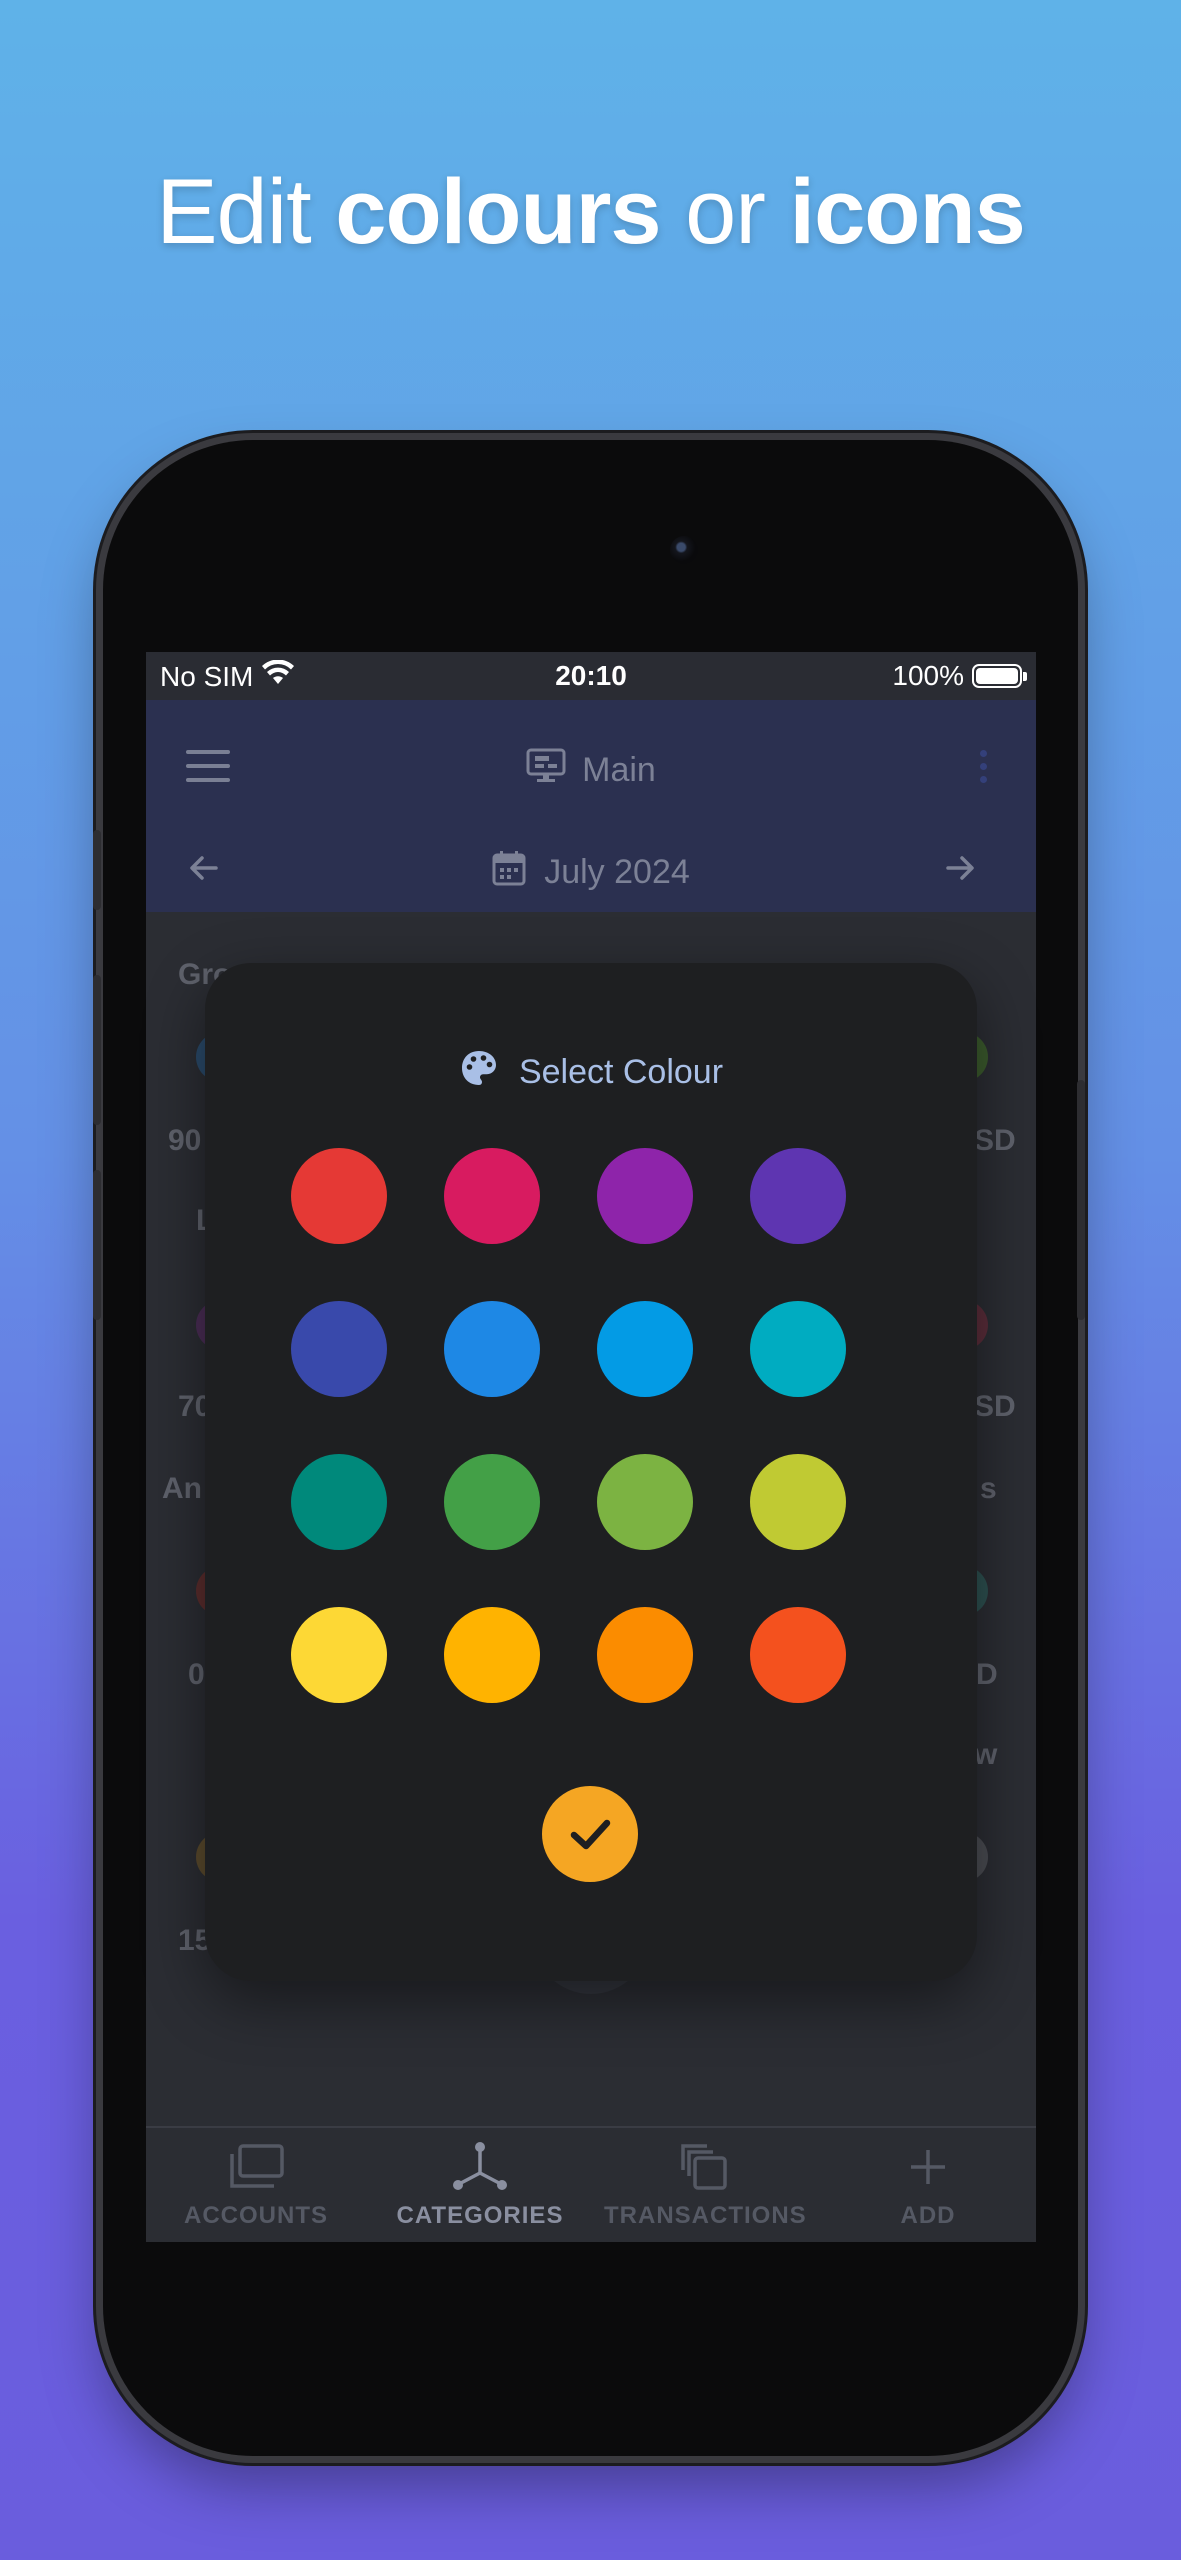  Describe the element at coordinates (684, 550) in the screenshot. I see `front-camera` at that location.